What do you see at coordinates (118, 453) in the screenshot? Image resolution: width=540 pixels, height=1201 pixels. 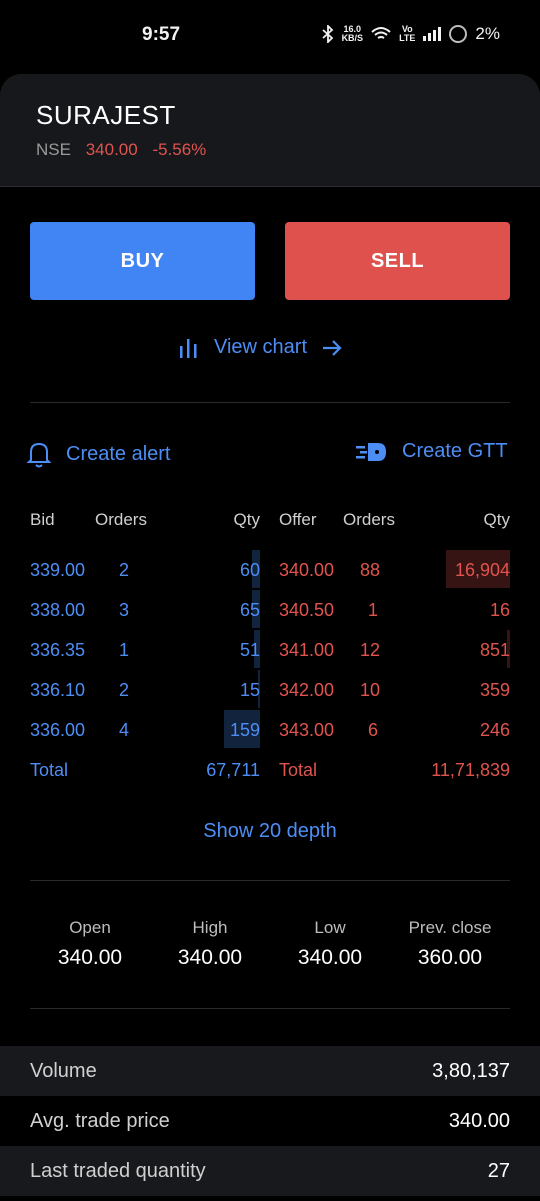 I see `create-alert-label: Create alert` at bounding box center [118, 453].